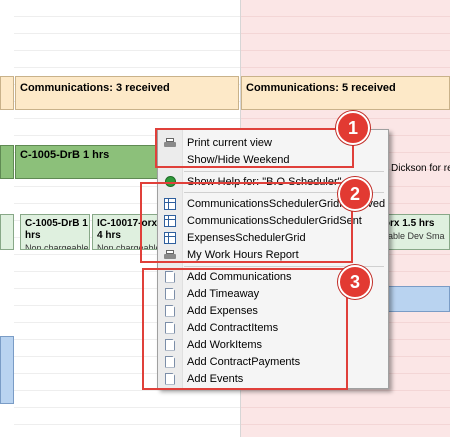  What do you see at coordinates (95, 88) in the screenshot?
I see `communications-appointment-label: Communications: 3 received` at bounding box center [95, 88].